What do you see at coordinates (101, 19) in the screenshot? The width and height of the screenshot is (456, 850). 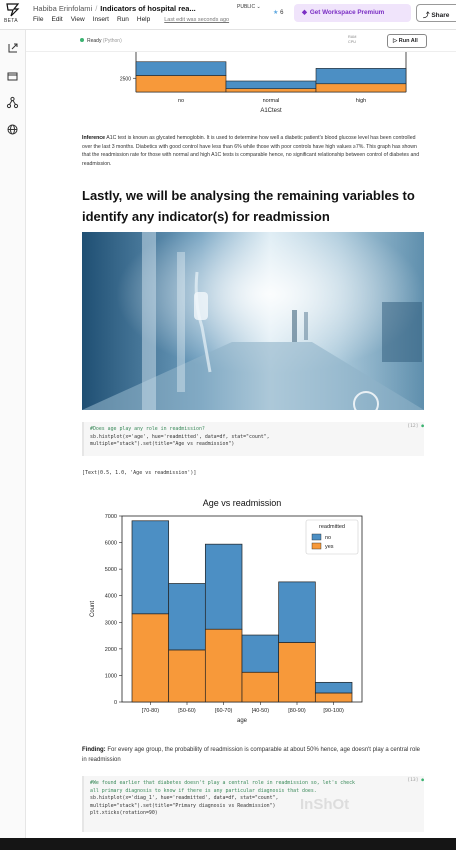 I see `menu-insert: Insert` at bounding box center [101, 19].